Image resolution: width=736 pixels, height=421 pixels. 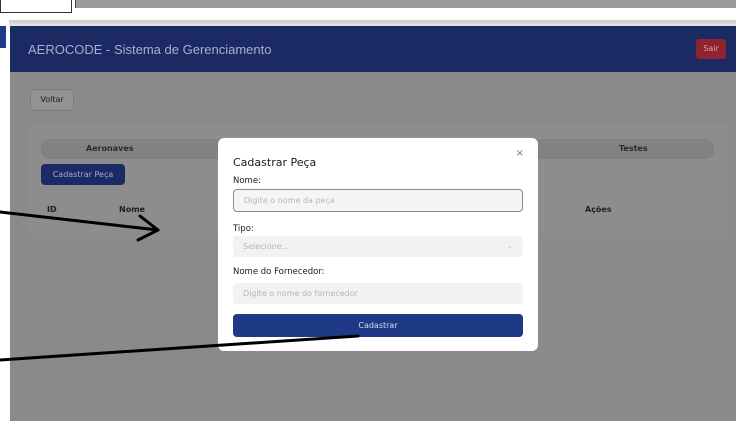 I want to click on document-corner-accent, so click(x=3, y=37).